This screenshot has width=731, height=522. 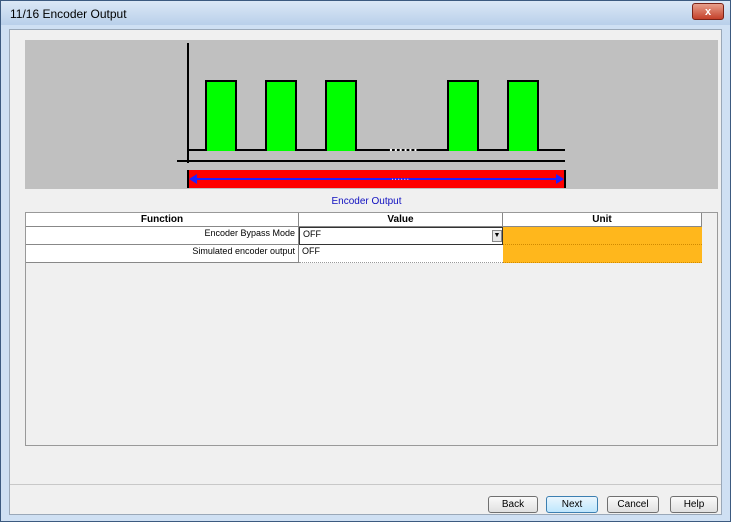 What do you see at coordinates (188, 103) in the screenshot?
I see `diagram-vertical-axis` at bounding box center [188, 103].